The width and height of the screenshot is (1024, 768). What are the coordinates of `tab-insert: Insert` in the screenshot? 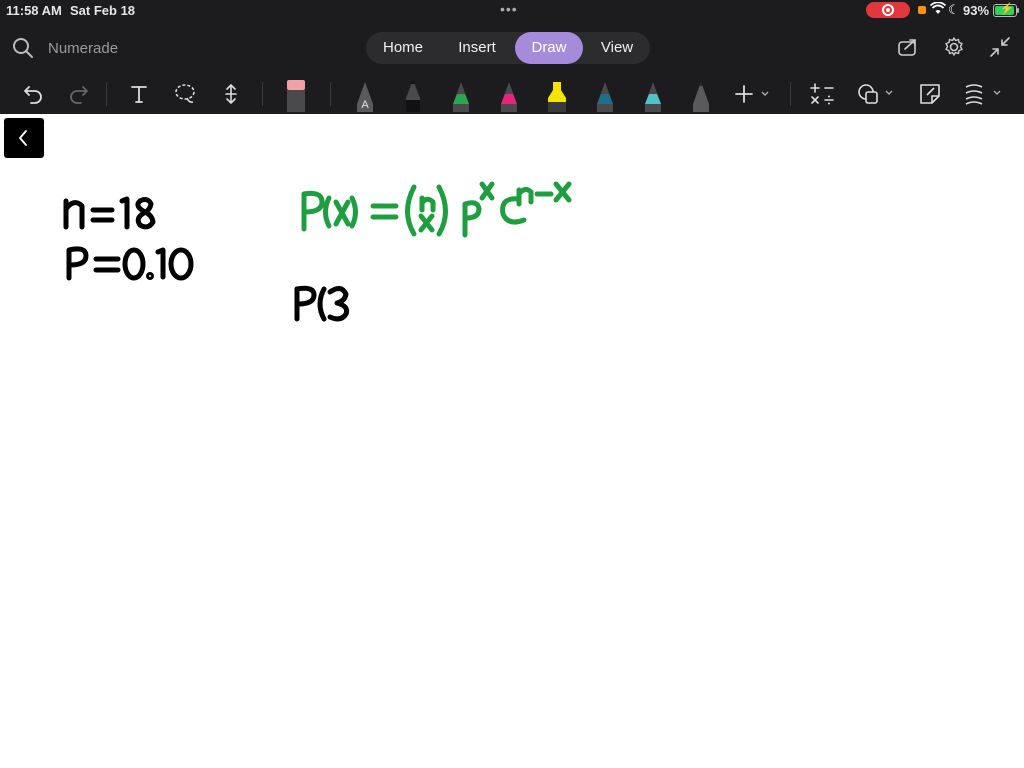 It's located at (477, 48).